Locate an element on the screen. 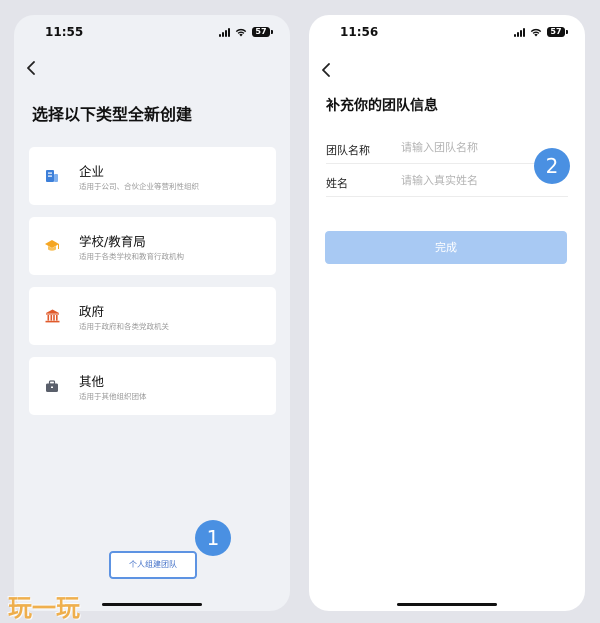  submit-button: 完成 is located at coordinates (446, 247).